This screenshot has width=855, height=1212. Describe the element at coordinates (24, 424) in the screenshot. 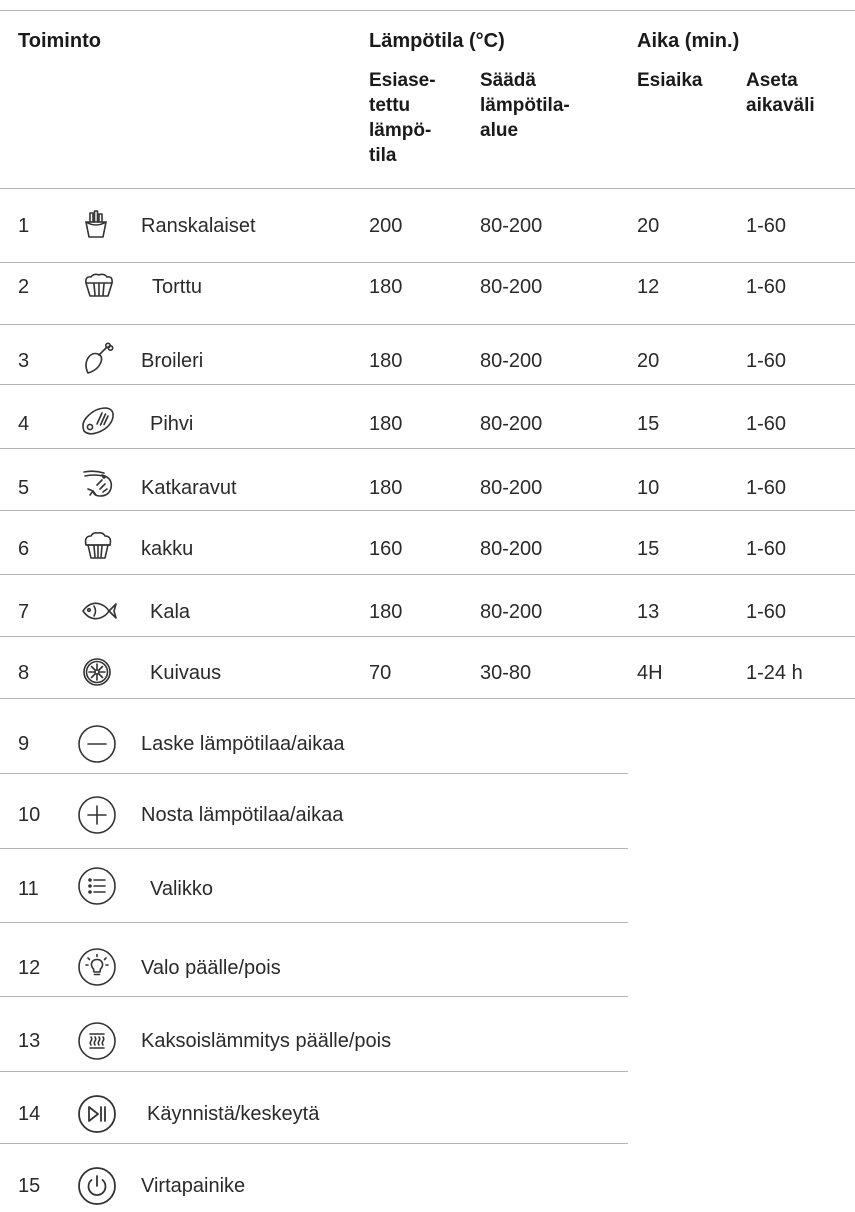

I see `row-number: 4` at that location.